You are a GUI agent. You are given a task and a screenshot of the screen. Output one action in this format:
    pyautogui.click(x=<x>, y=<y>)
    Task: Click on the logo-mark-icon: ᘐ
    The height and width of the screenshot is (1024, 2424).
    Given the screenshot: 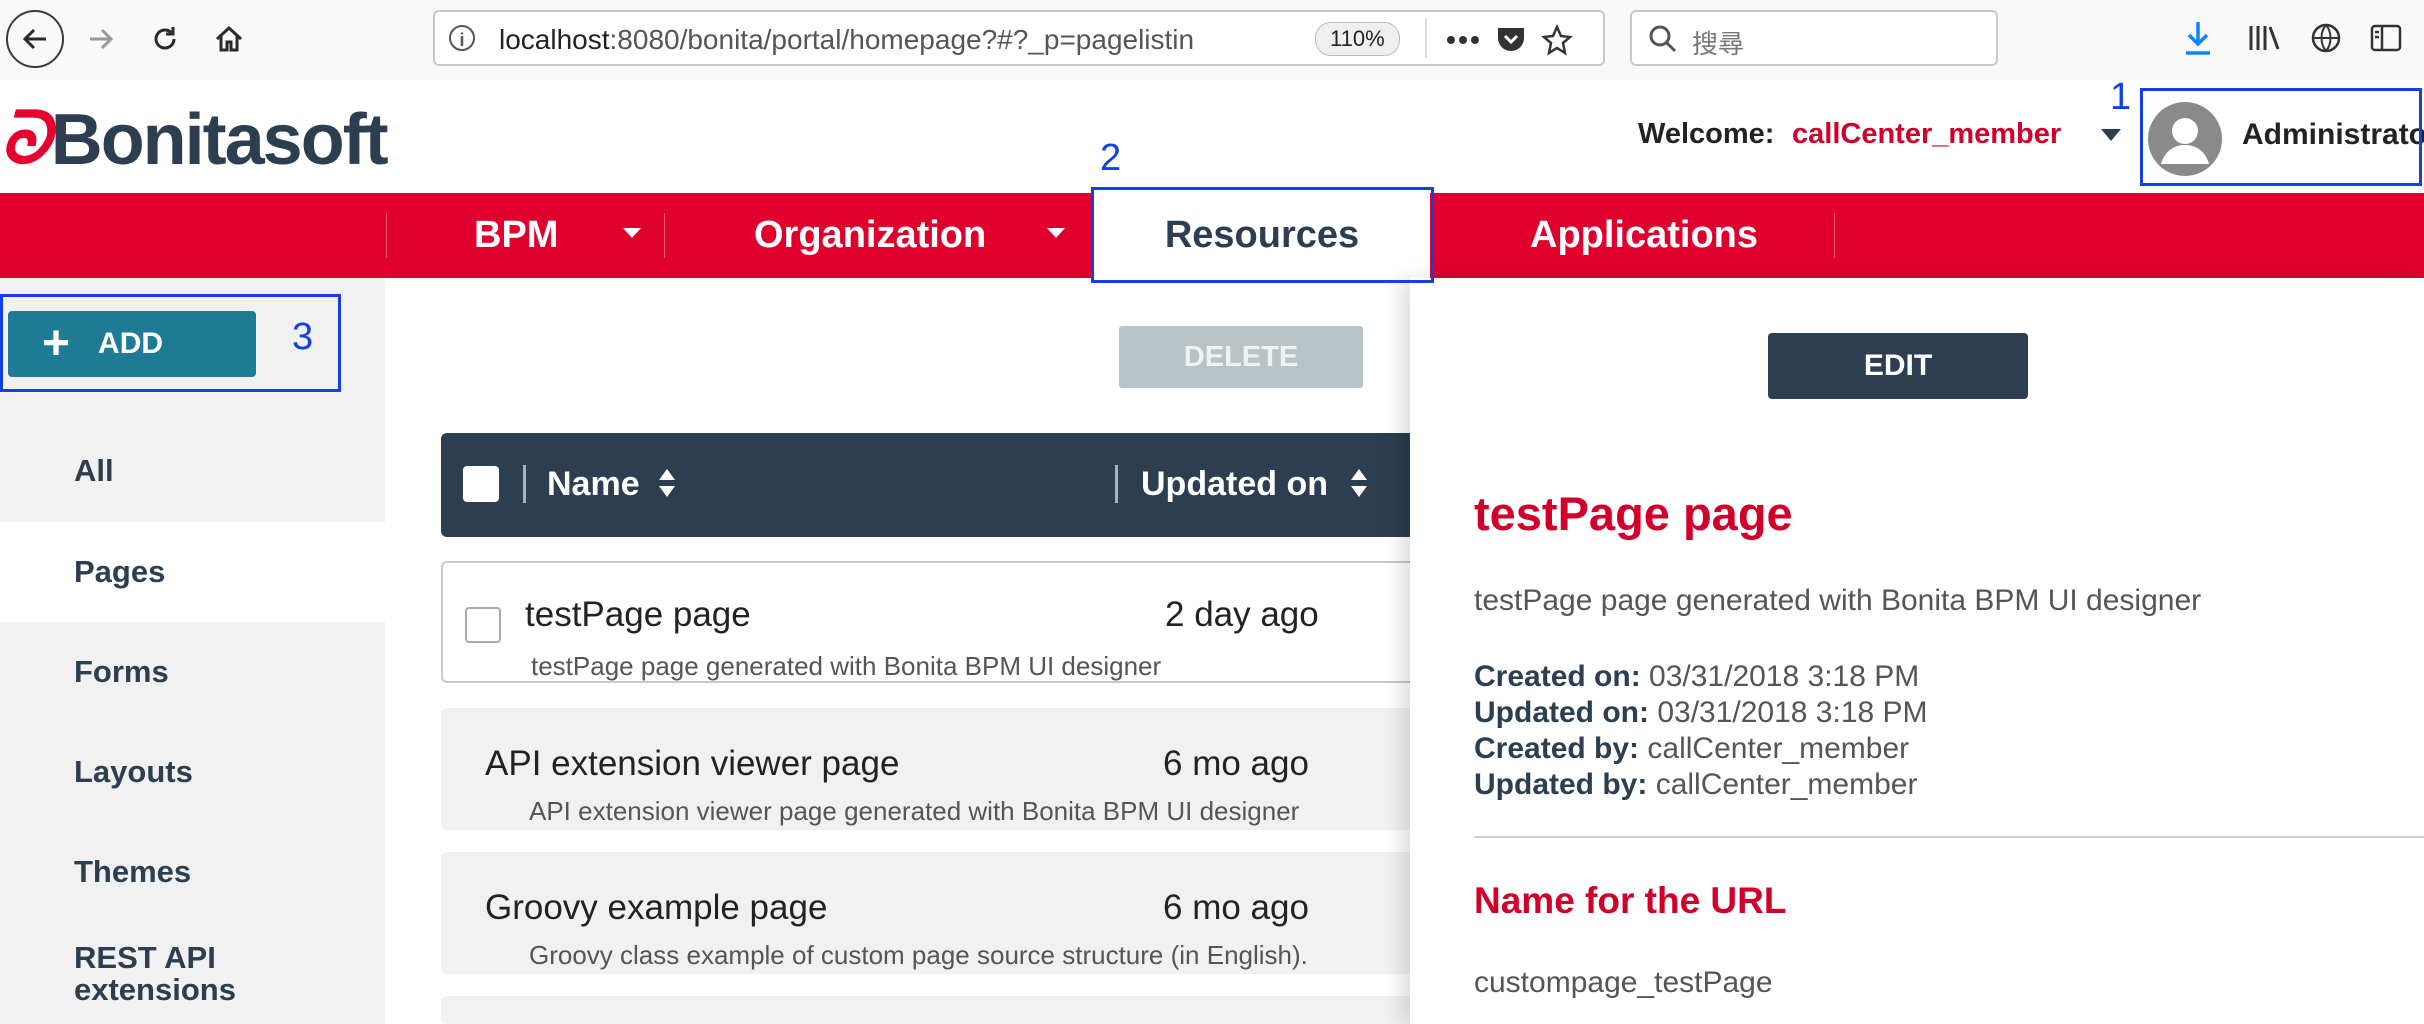 What is the action you would take?
    pyautogui.click(x=25, y=139)
    